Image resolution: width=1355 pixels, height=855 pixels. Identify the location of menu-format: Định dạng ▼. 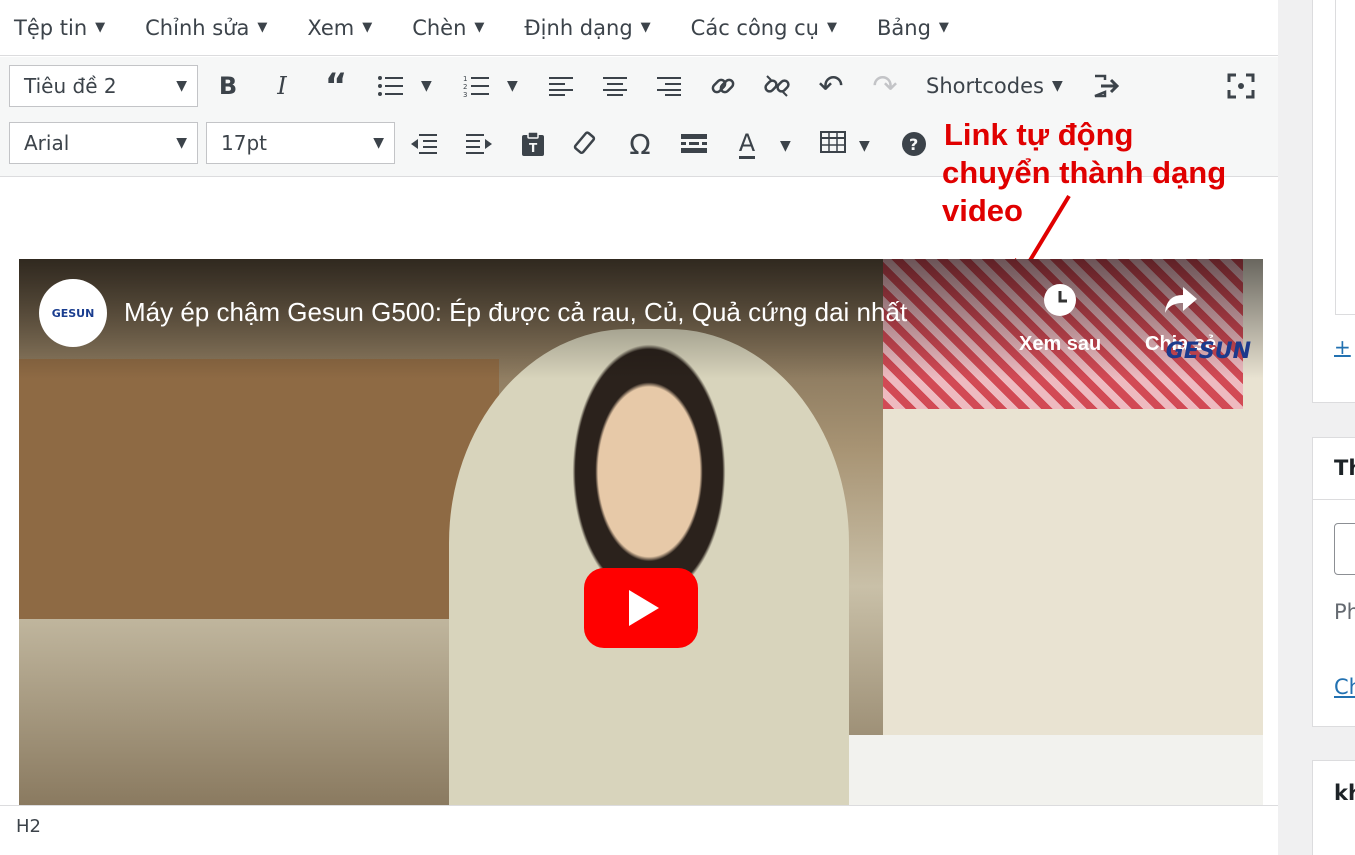
(587, 28).